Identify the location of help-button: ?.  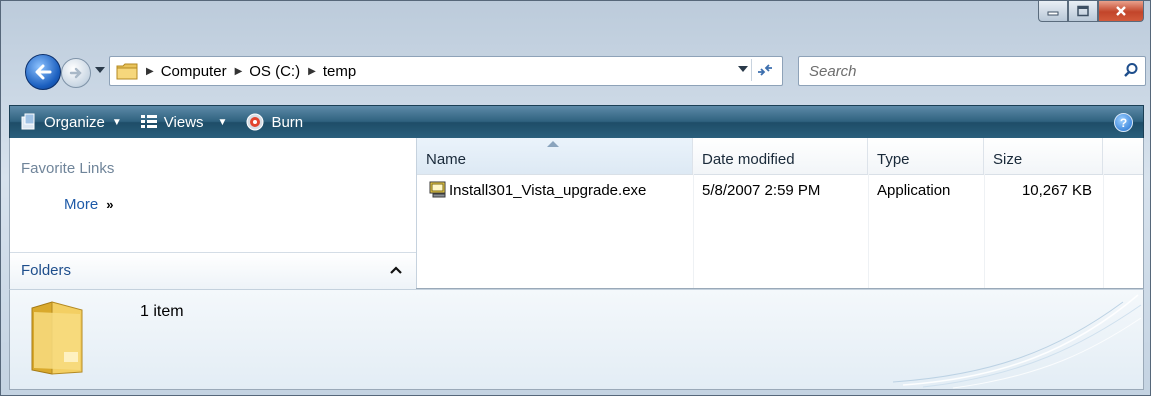
(1123, 122).